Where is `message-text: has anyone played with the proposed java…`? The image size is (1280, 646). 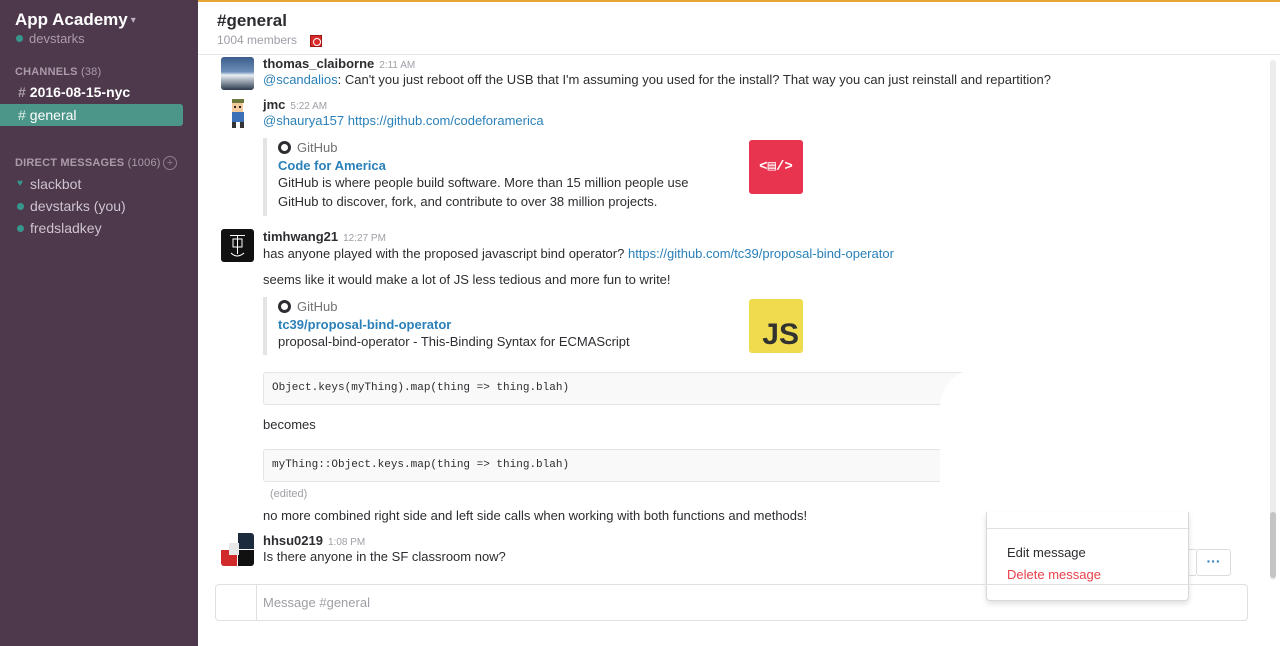
message-text: has anyone played with the proposed java… is located at coordinates (578, 253).